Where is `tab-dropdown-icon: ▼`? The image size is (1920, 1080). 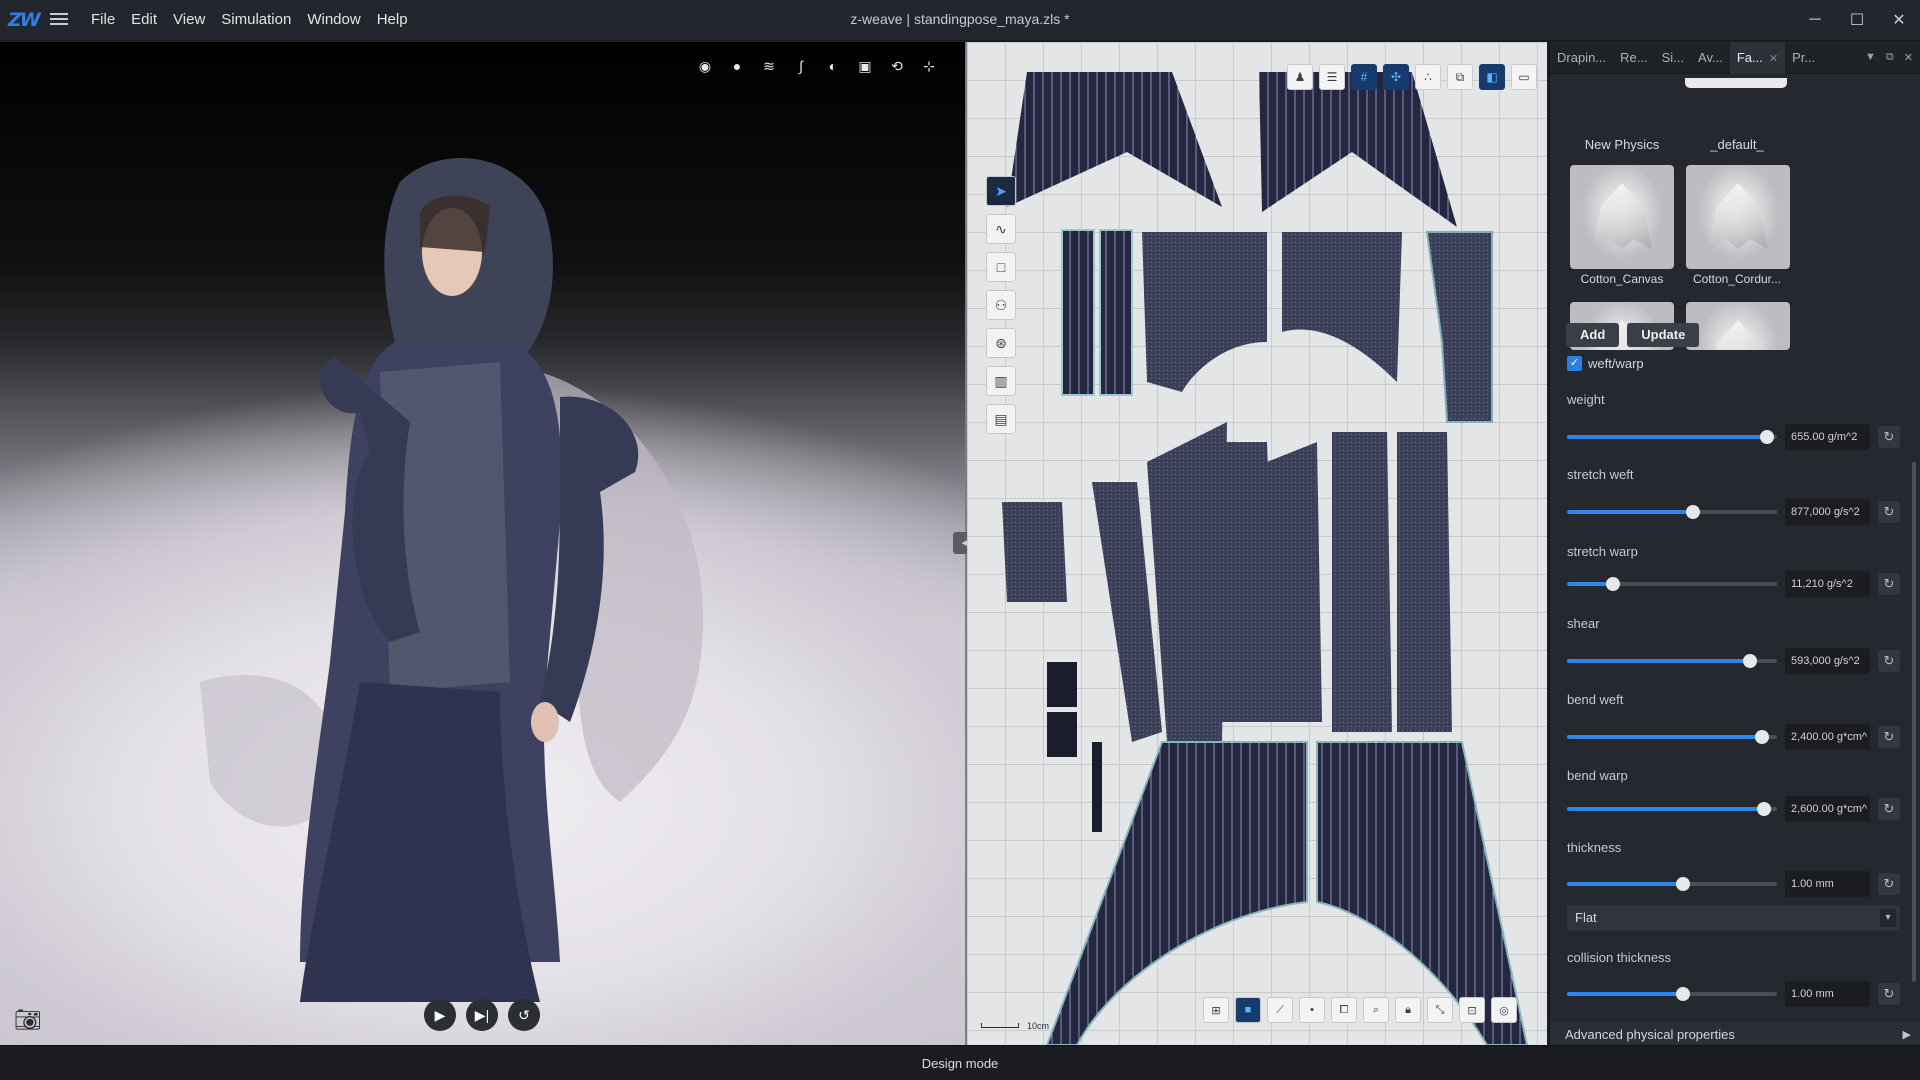 tab-dropdown-icon: ▼ is located at coordinates (1870, 57).